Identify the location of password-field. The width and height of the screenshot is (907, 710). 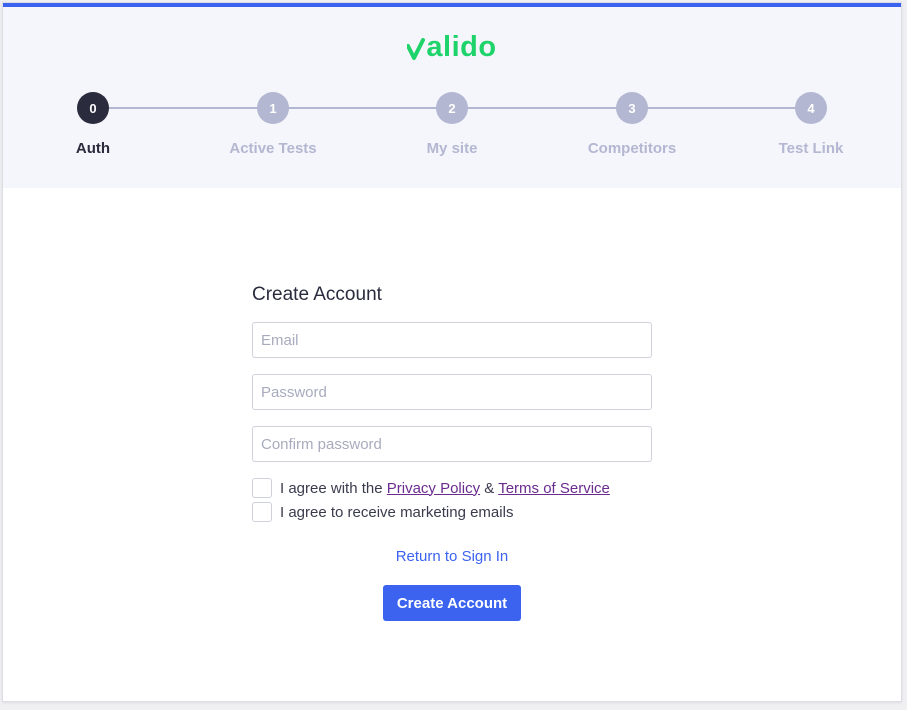
(452, 392).